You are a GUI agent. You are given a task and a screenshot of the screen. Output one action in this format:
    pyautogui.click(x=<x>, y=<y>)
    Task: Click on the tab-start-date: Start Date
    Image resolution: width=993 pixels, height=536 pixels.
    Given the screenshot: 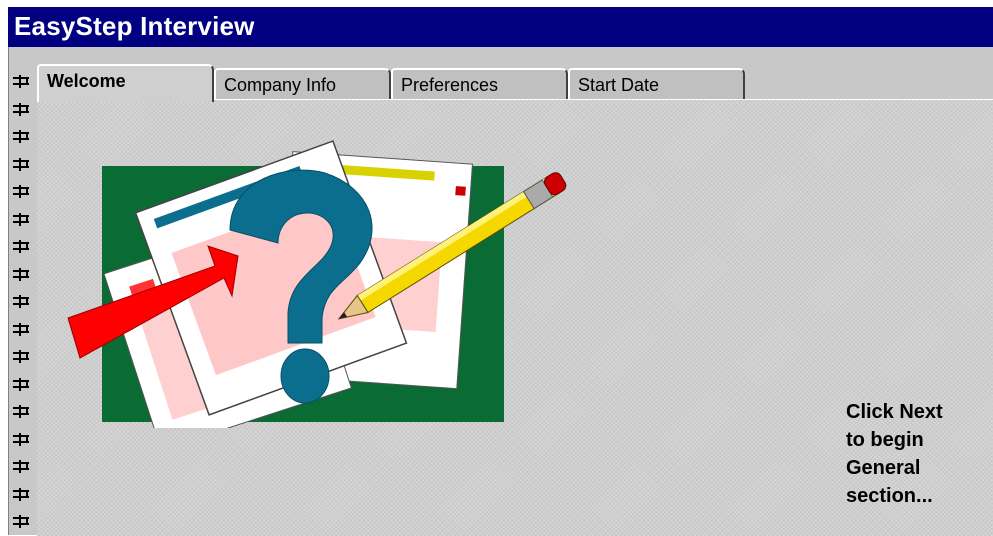 What is the action you would take?
    pyautogui.click(x=656, y=84)
    